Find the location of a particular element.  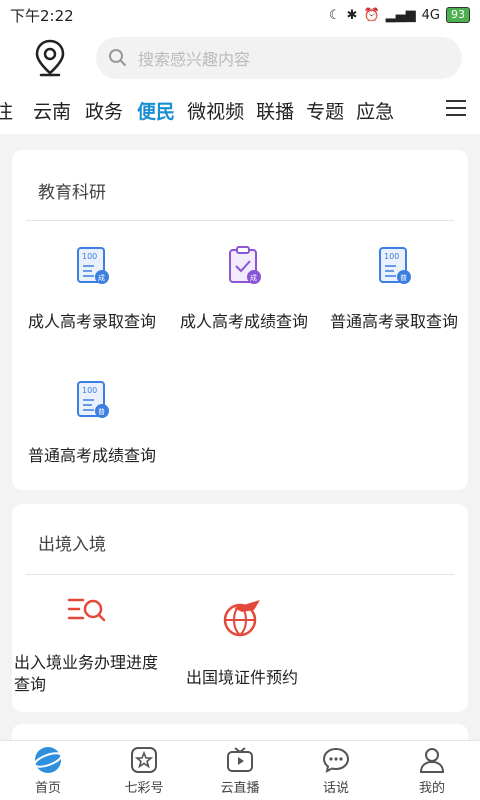

adult-score-query: 成 成人高考成绩查询 is located at coordinates (244, 289).